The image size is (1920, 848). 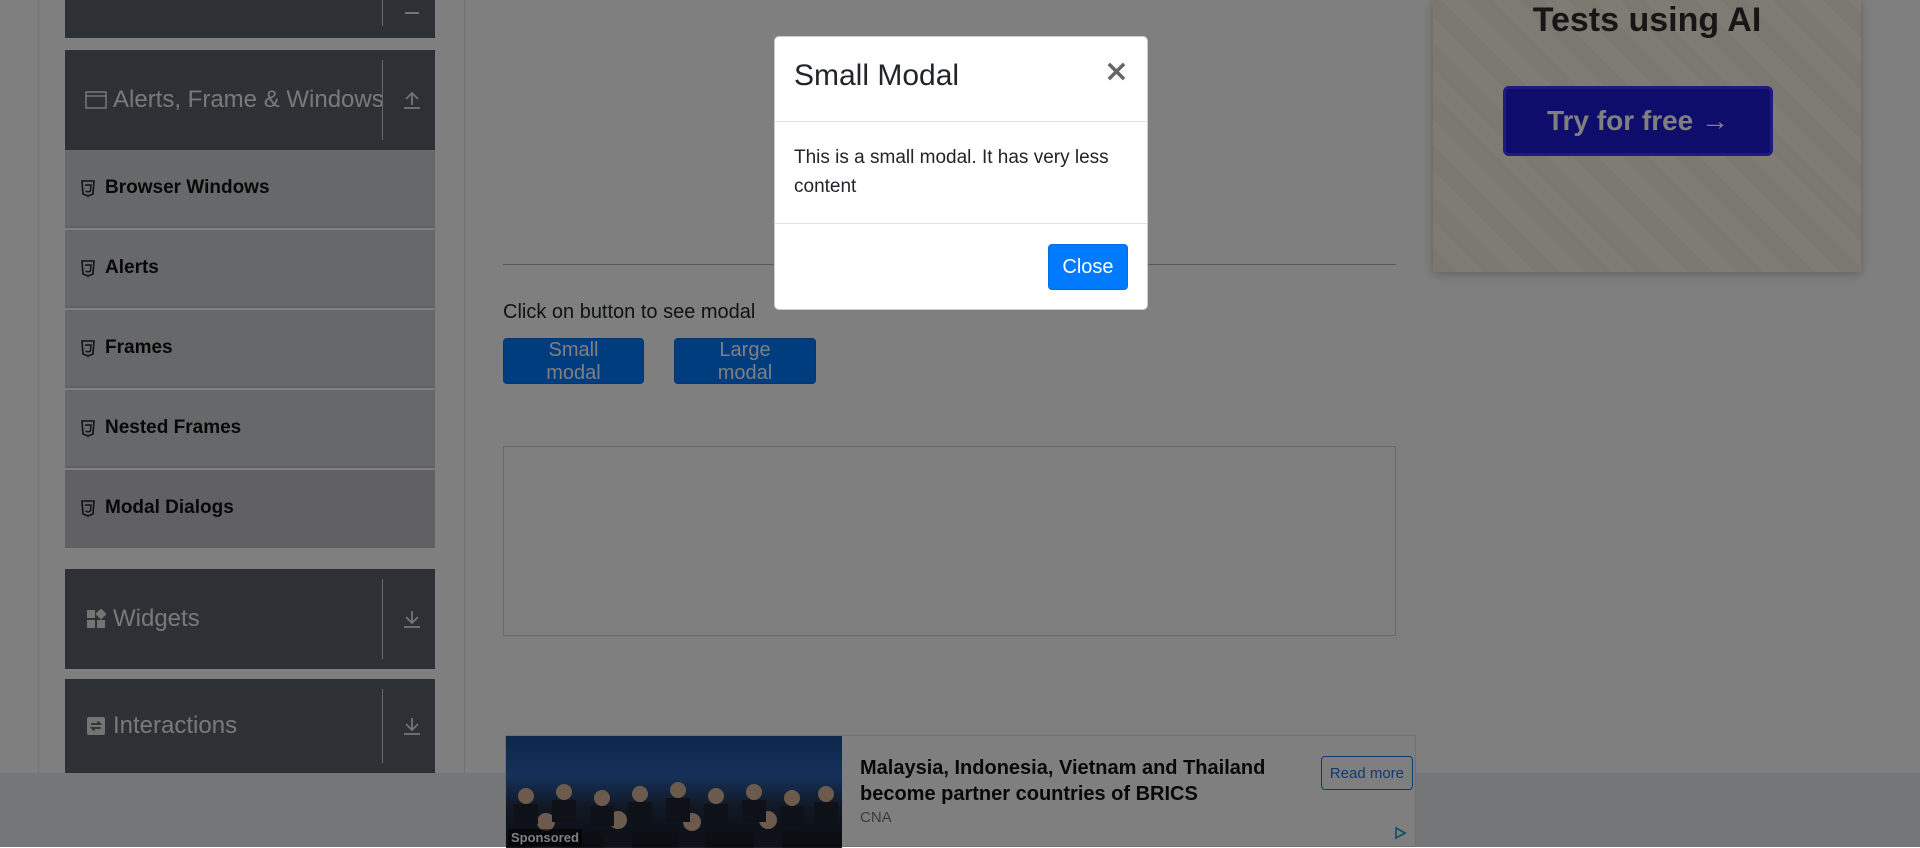 I want to click on close-button: Close, so click(x=1088, y=267).